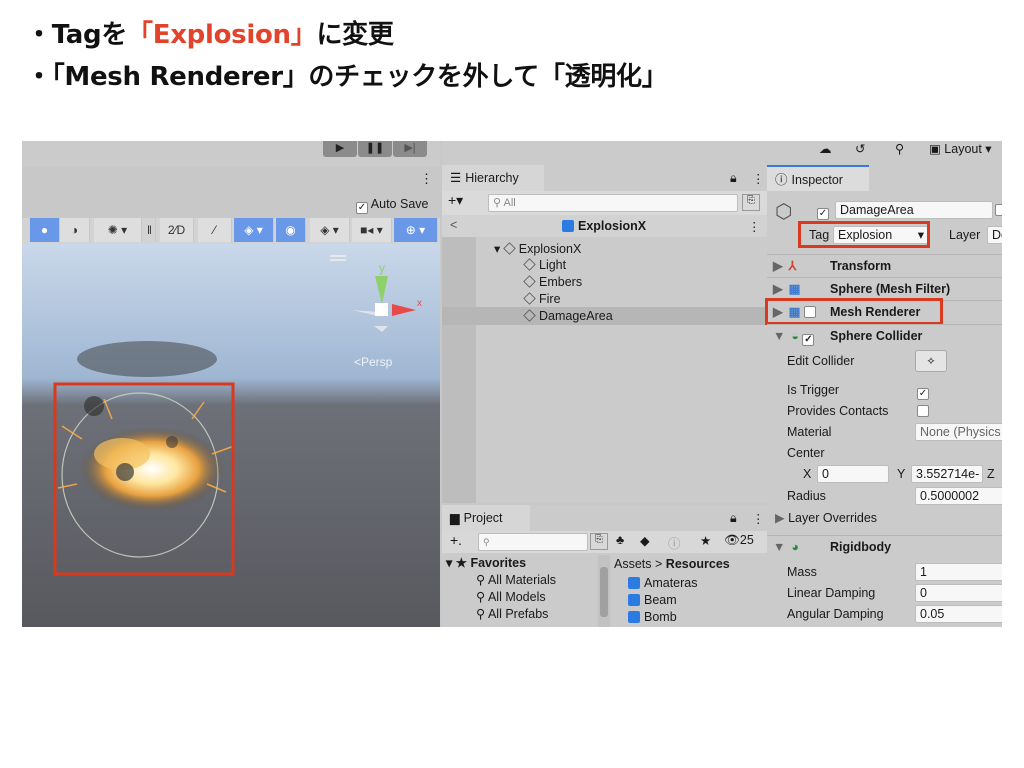 The width and height of the screenshot is (1024, 768). What do you see at coordinates (613, 203) in the screenshot?
I see `hierarchy-search-input: ⚲ All` at bounding box center [613, 203].